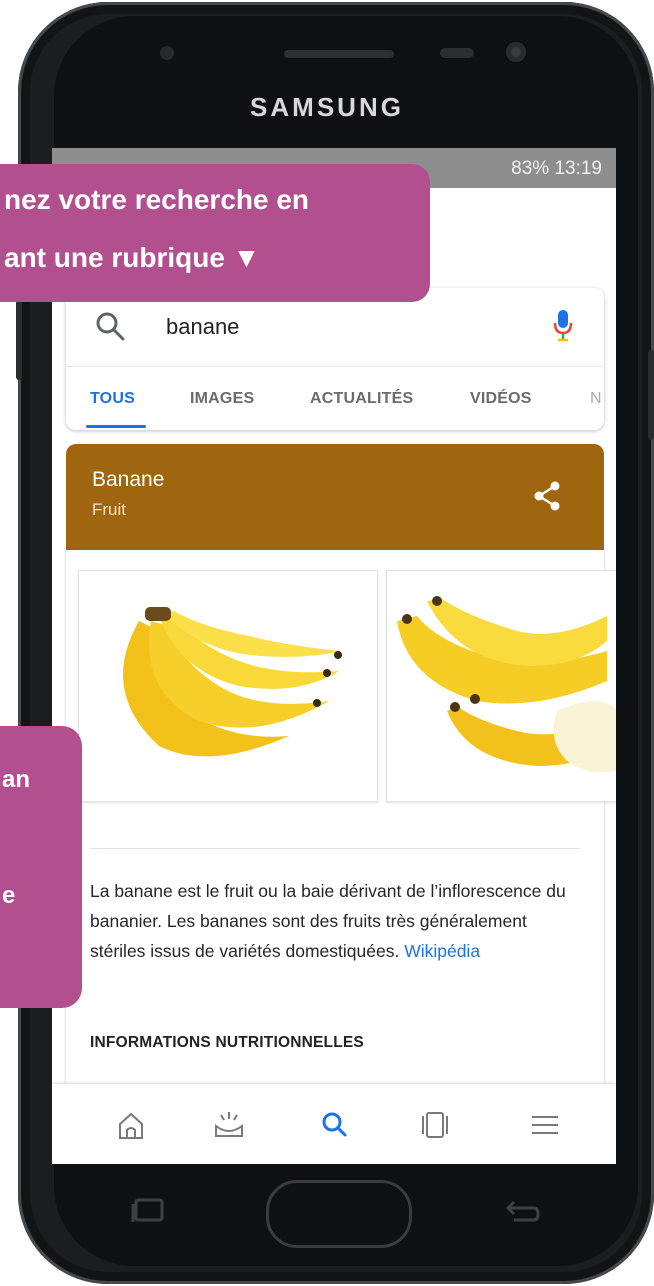  Describe the element at coordinates (227, 1043) in the screenshot. I see `nutrition-heading: INFORMATIONS NUTRITIONNELLES` at that location.